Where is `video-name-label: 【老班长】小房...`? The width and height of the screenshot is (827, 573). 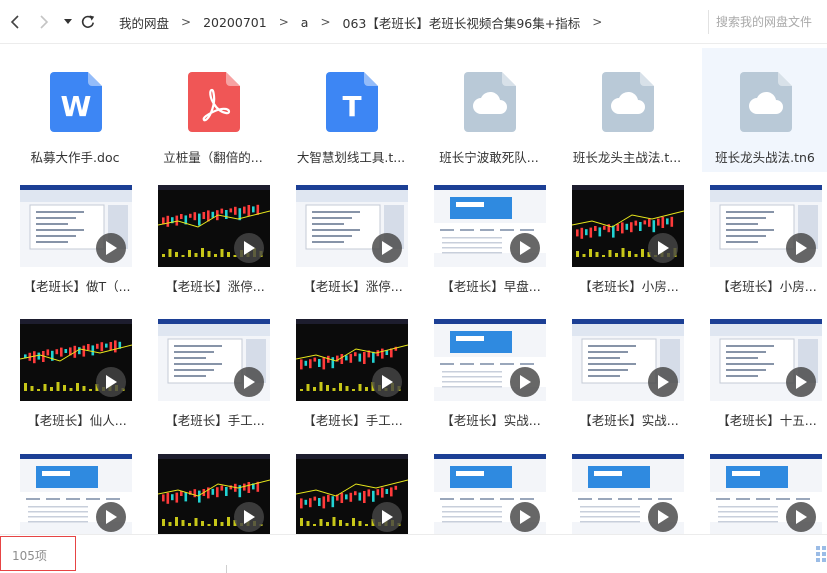
video-name-label: 【老班长】小房... is located at coordinates (629, 286).